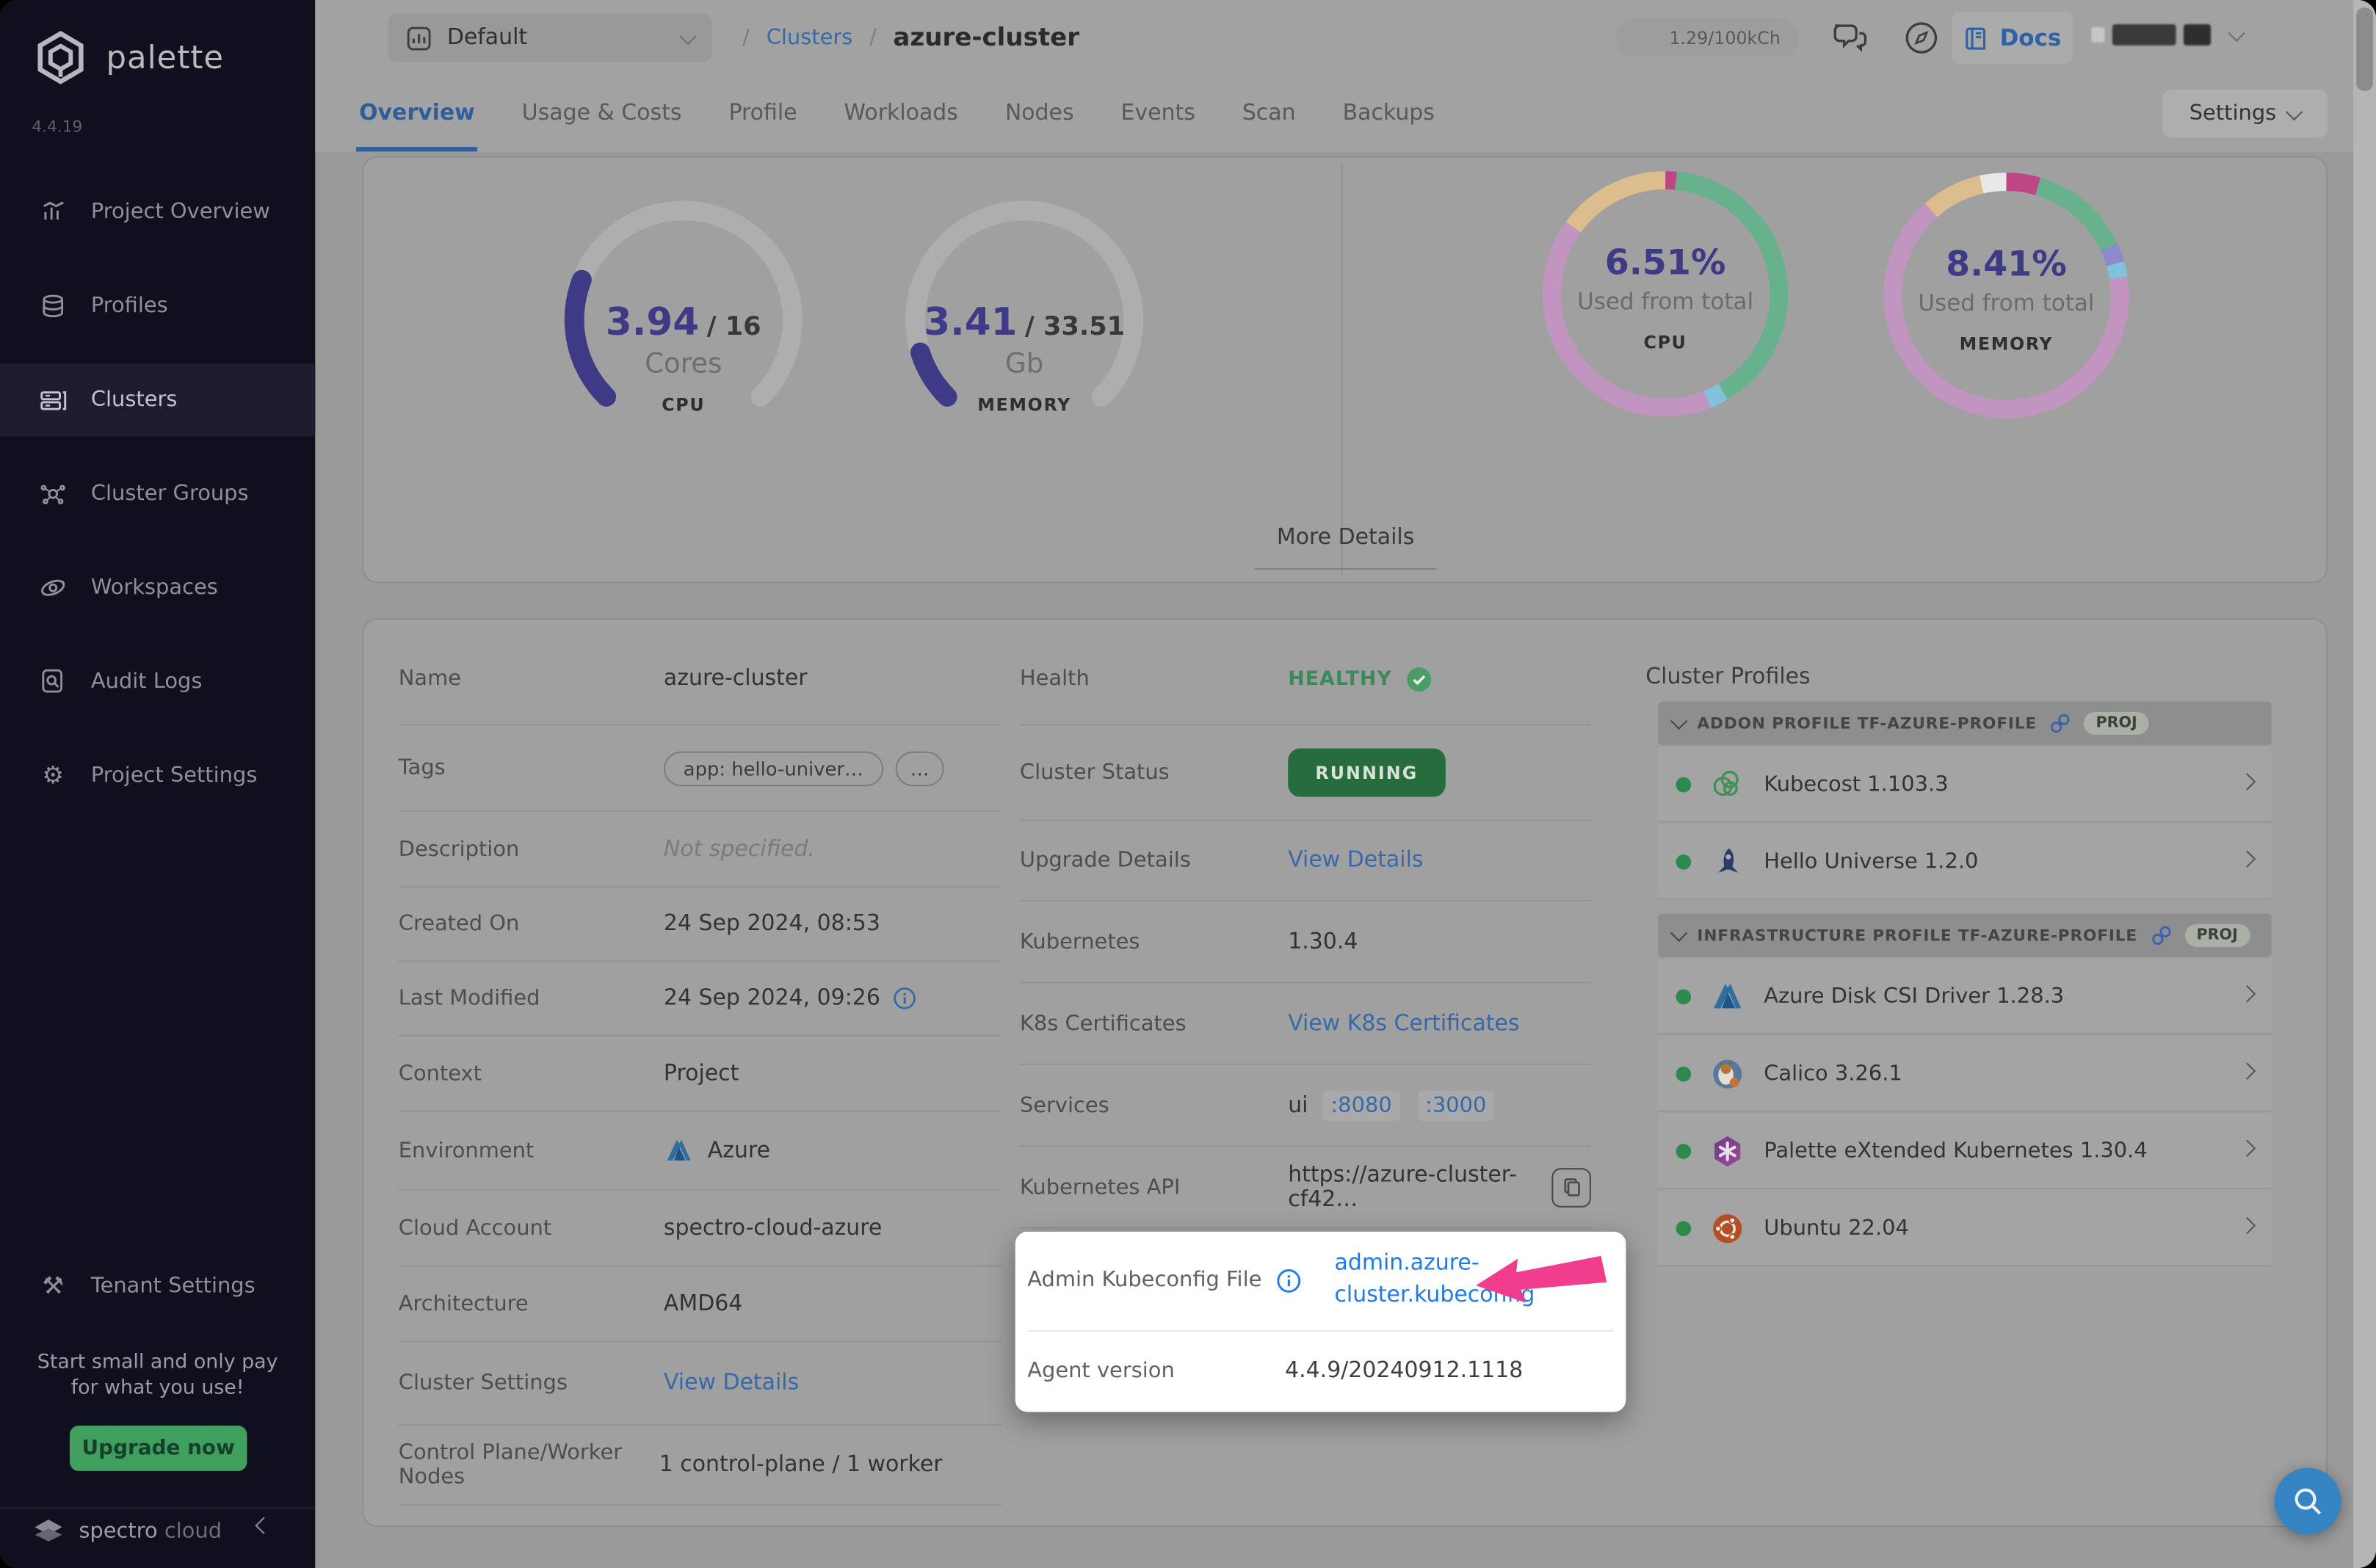  What do you see at coordinates (1922, 41) in the screenshot?
I see `compass-icon` at bounding box center [1922, 41].